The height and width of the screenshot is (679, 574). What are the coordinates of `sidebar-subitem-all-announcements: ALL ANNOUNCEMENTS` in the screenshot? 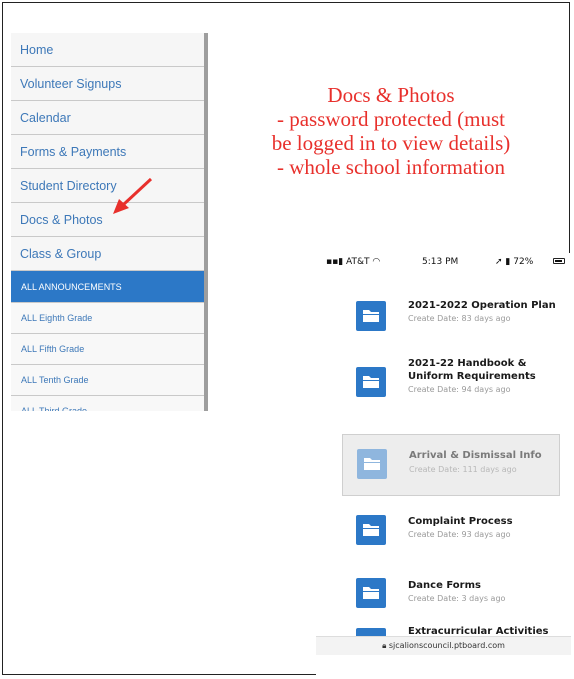 It's located at (107, 287).